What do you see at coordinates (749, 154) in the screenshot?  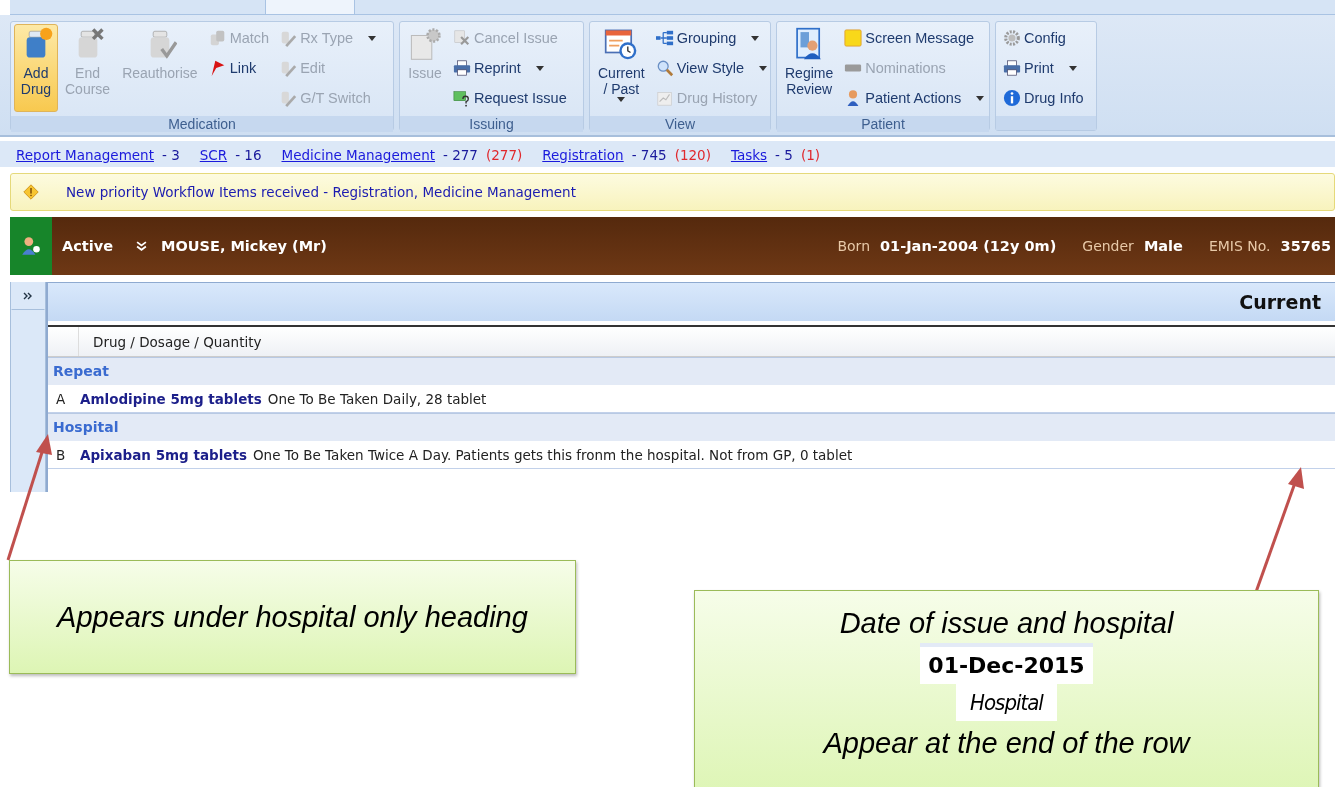 I see `workflow-link: Tasks` at bounding box center [749, 154].